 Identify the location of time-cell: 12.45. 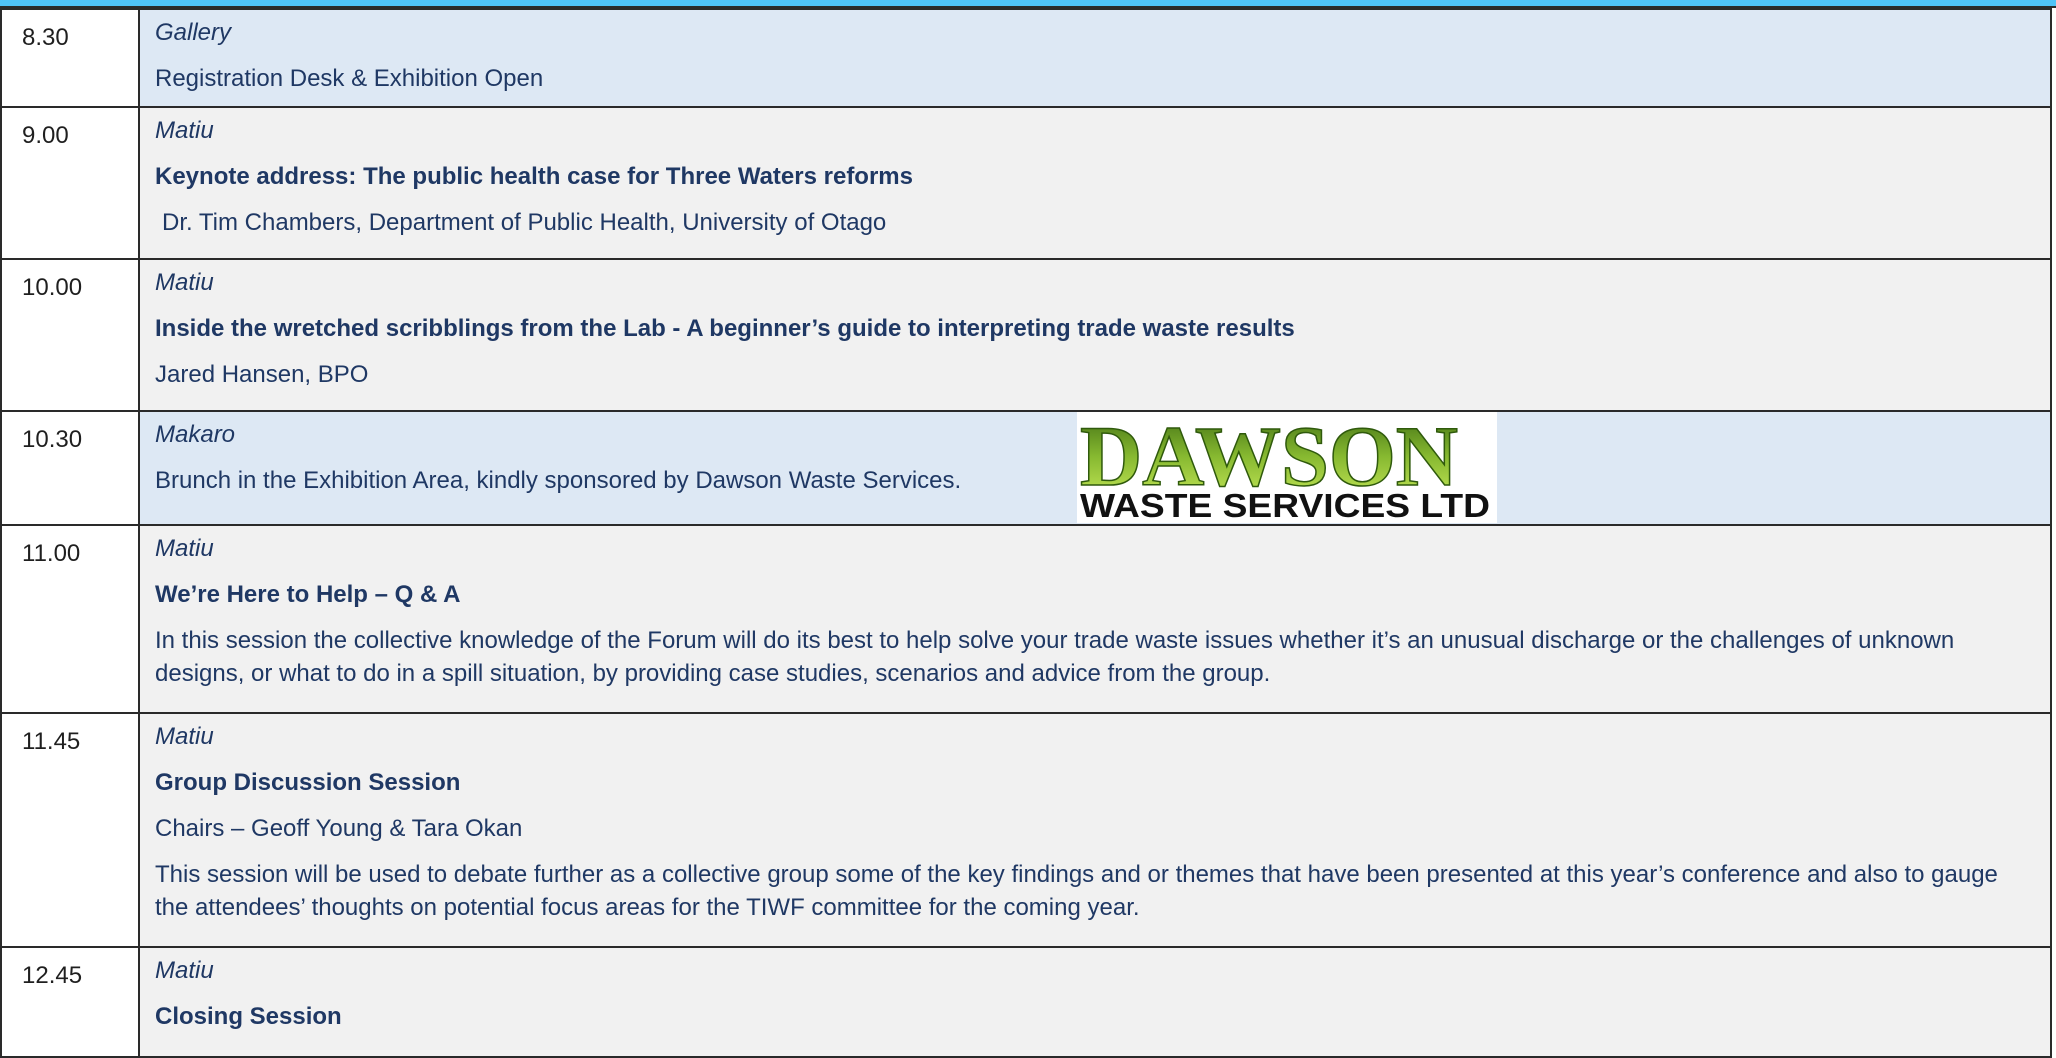
(70, 1002).